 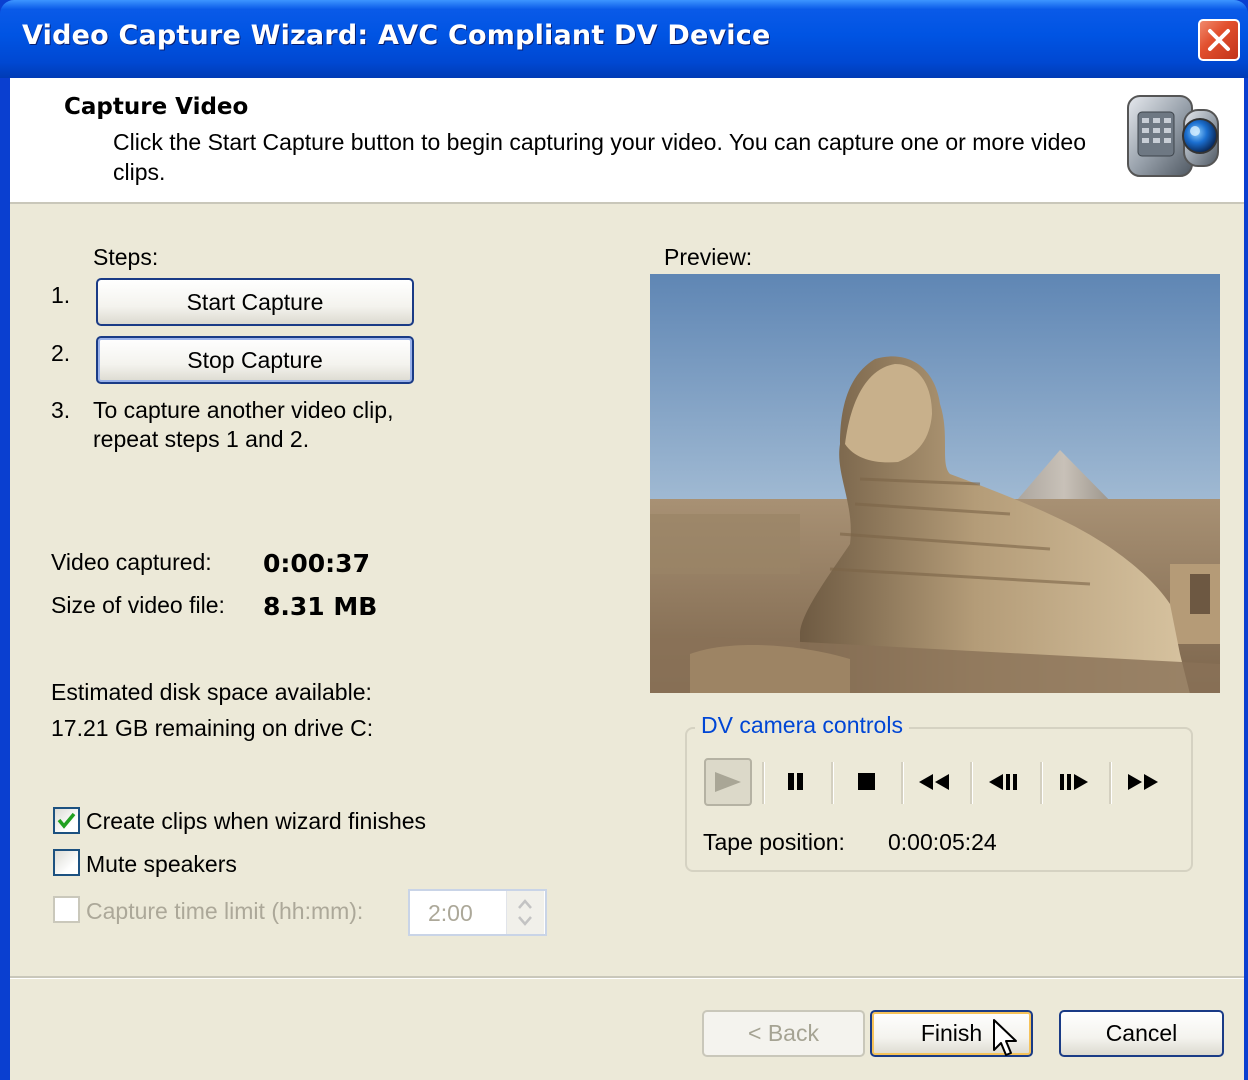 I want to click on previous-frame-button, so click(x=1005, y=782).